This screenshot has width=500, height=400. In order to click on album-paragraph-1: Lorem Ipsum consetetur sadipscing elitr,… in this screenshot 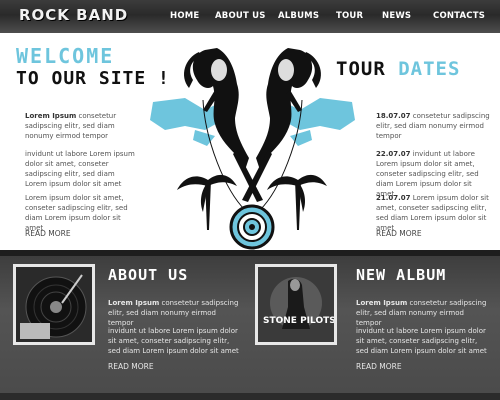, I will do `click(423, 313)`.